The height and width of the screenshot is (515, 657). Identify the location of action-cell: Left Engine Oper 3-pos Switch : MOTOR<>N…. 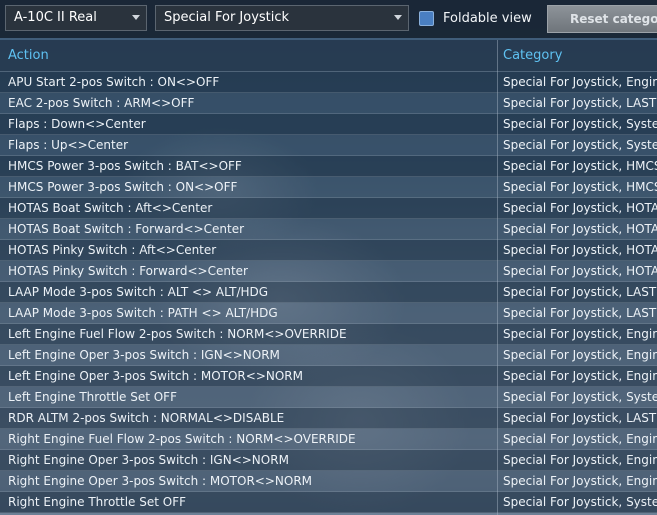
(155, 376).